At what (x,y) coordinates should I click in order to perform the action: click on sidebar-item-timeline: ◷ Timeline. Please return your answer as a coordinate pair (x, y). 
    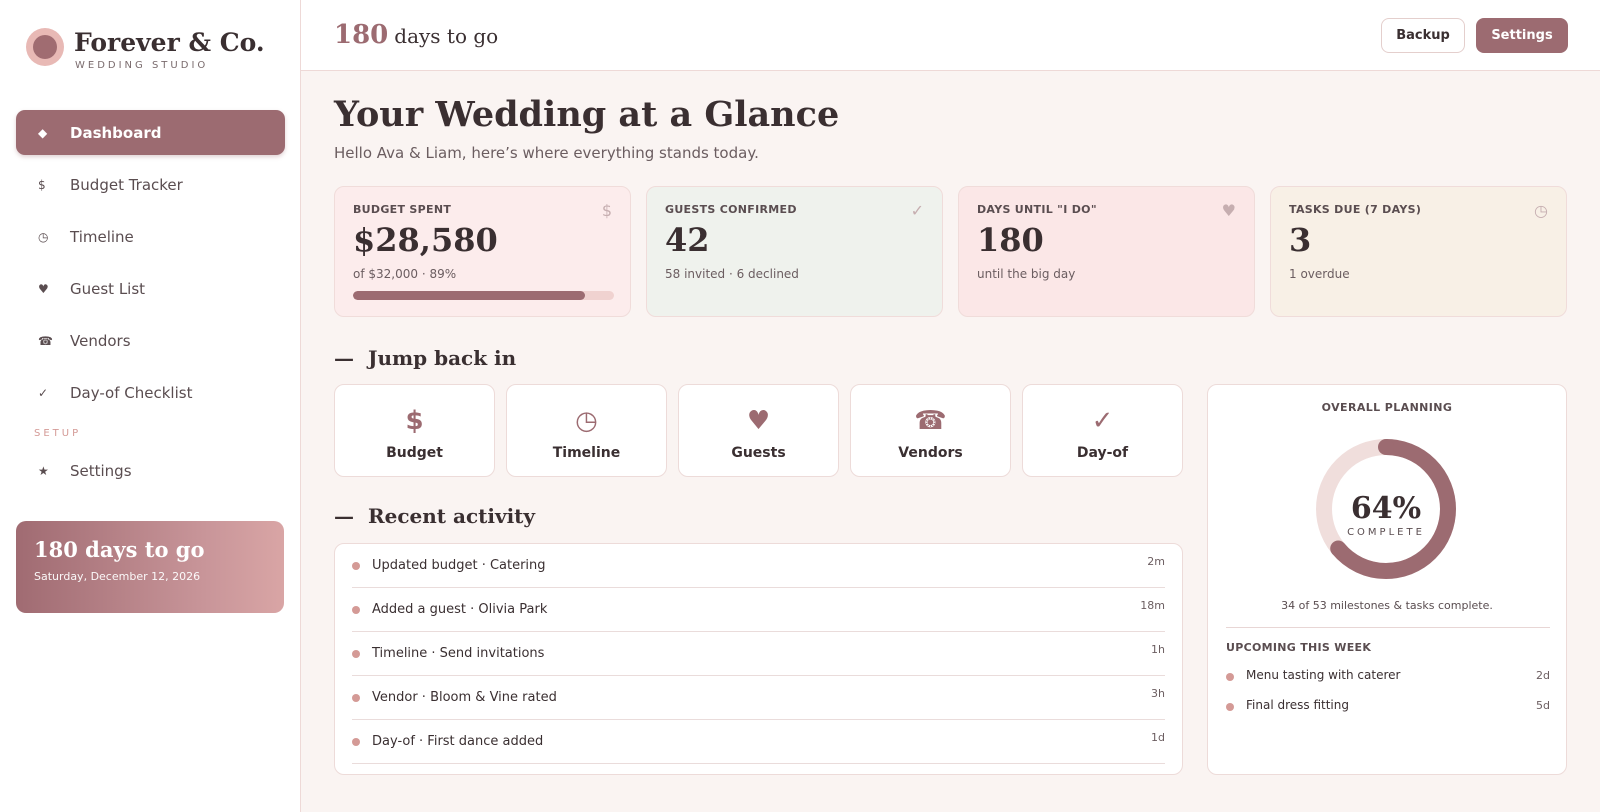
    Looking at the image, I should click on (150, 236).